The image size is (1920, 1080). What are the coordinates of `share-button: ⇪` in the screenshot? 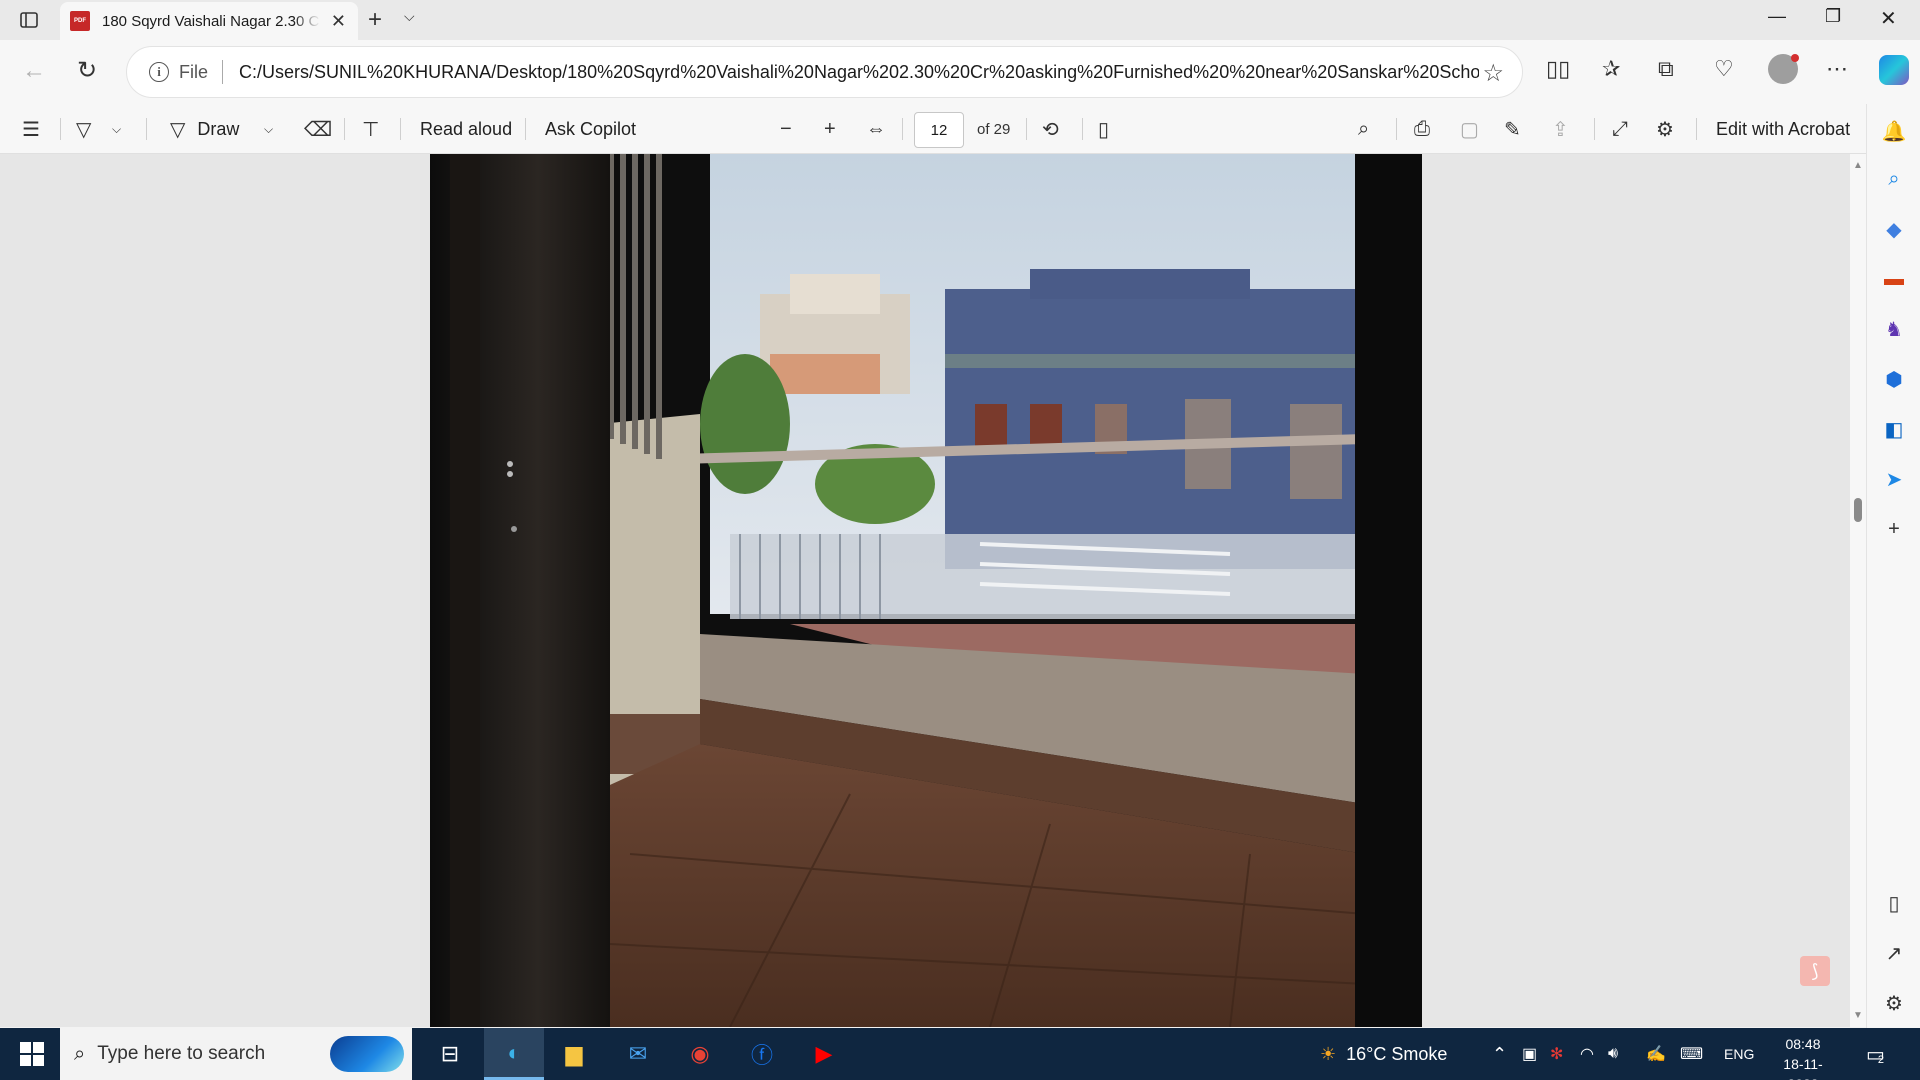 It's located at (1560, 129).